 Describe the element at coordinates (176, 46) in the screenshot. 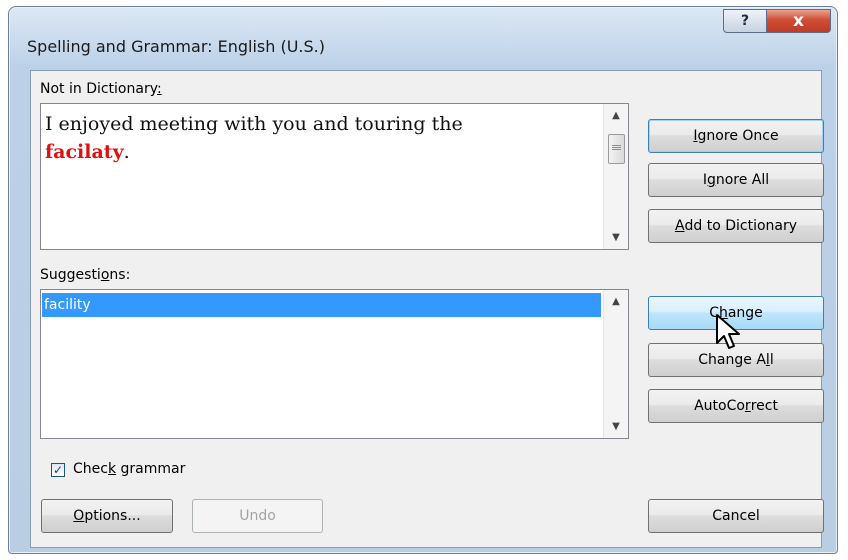

I see `window-title: Spelling and Grammar: English (U.S.)` at that location.